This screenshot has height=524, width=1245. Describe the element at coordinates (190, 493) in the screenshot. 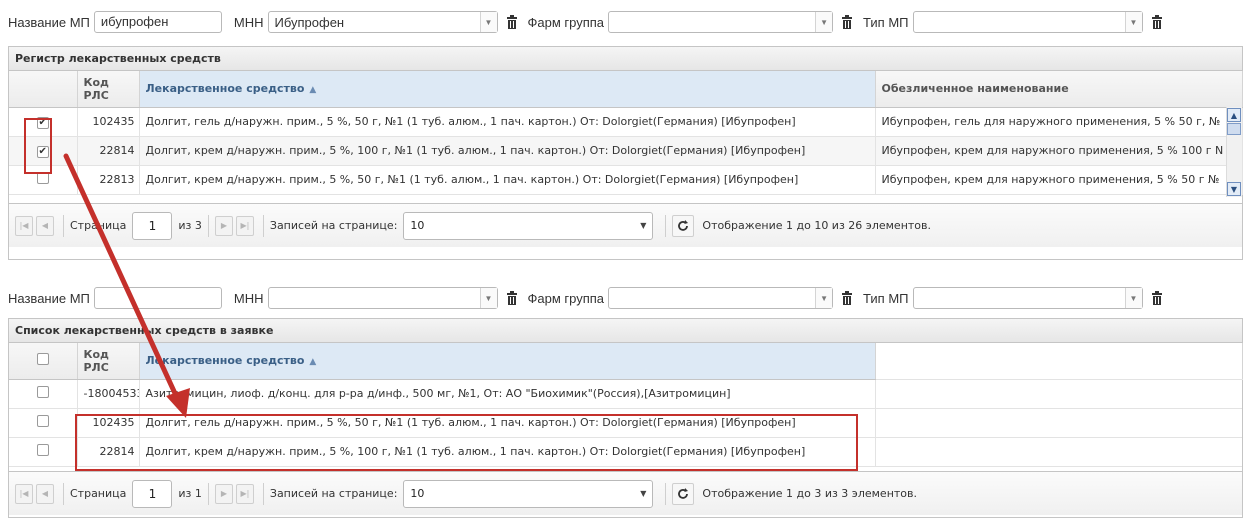

I see `page-of: из 1` at that location.